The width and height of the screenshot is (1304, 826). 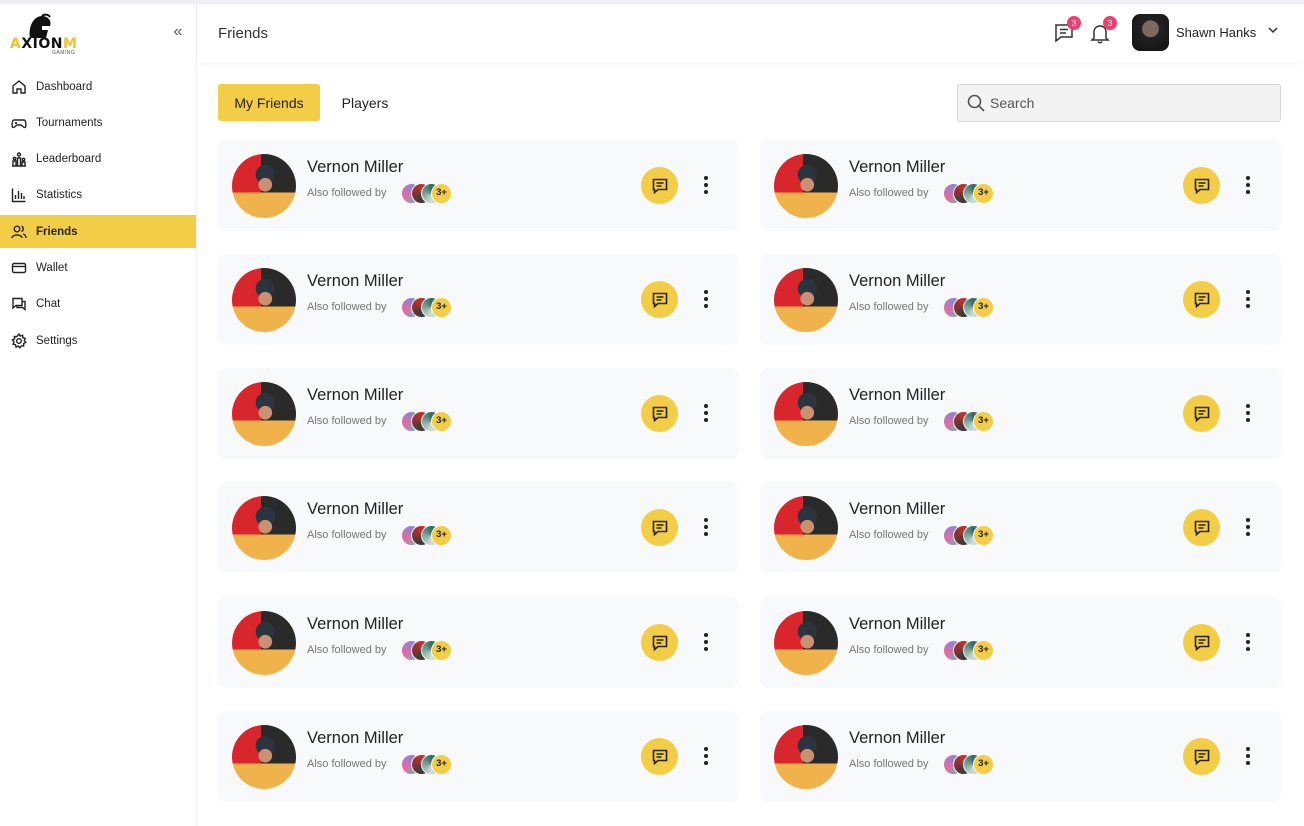 I want to click on search-box, so click(x=1119, y=103).